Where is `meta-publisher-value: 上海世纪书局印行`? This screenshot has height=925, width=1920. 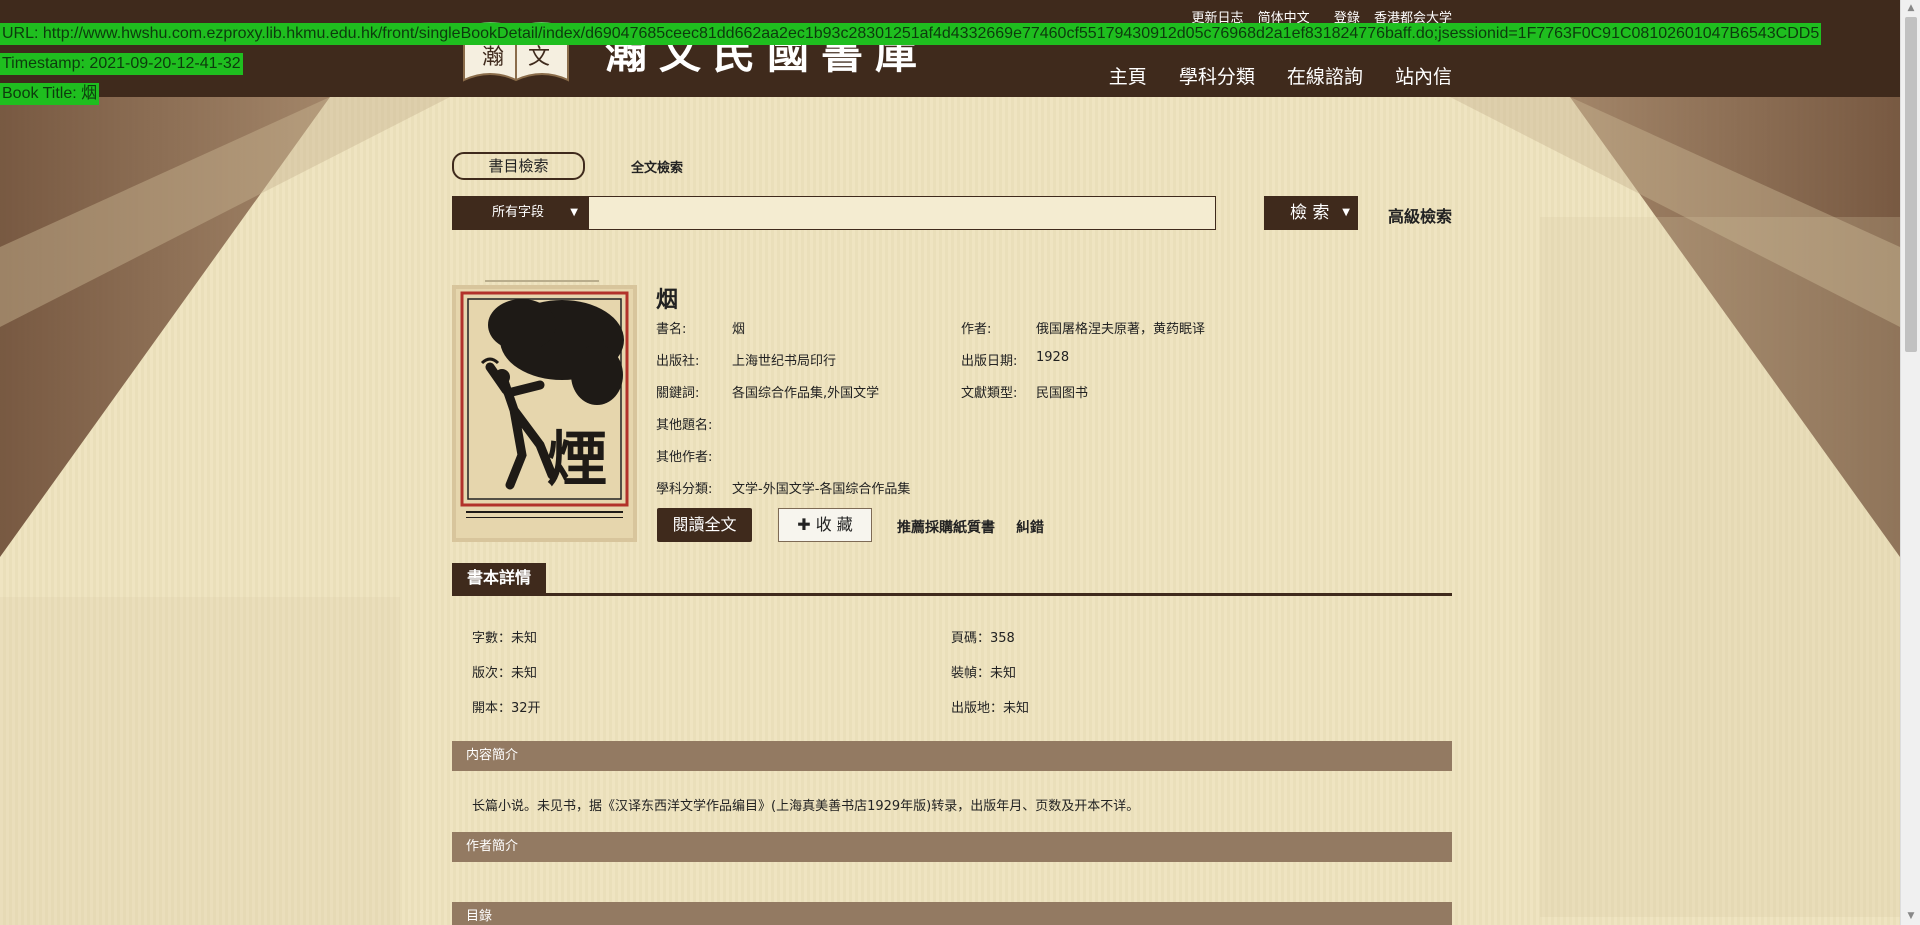 meta-publisher-value: 上海世纪书局印行 is located at coordinates (784, 361).